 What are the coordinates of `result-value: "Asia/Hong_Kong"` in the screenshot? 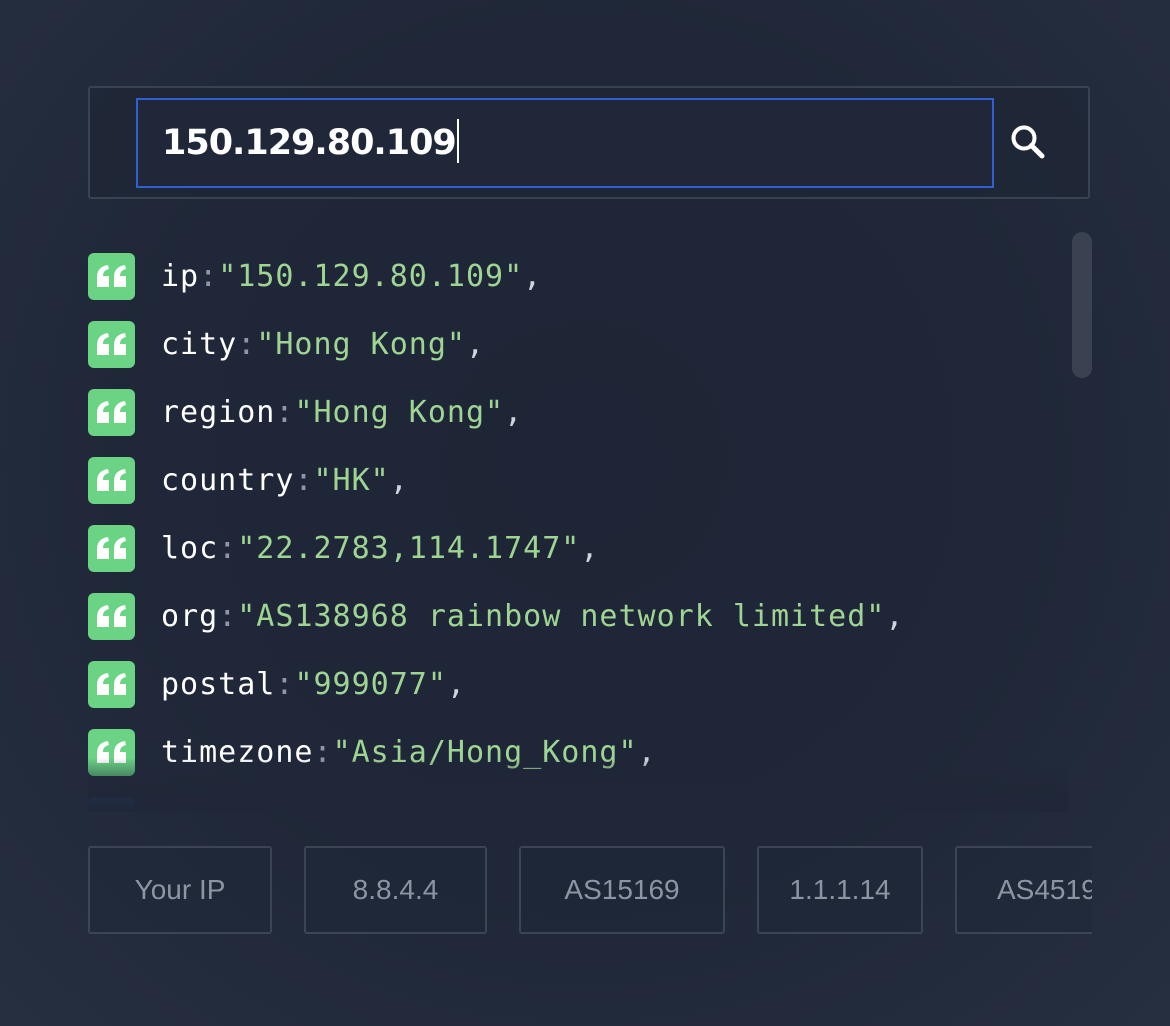 It's located at (485, 752).